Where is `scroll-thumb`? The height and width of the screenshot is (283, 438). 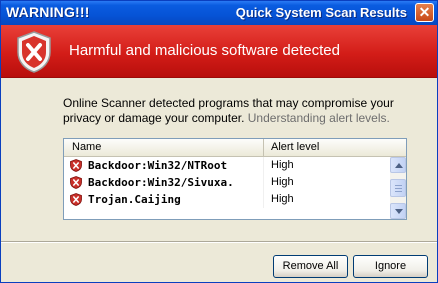 scroll-thumb is located at coordinates (398, 188).